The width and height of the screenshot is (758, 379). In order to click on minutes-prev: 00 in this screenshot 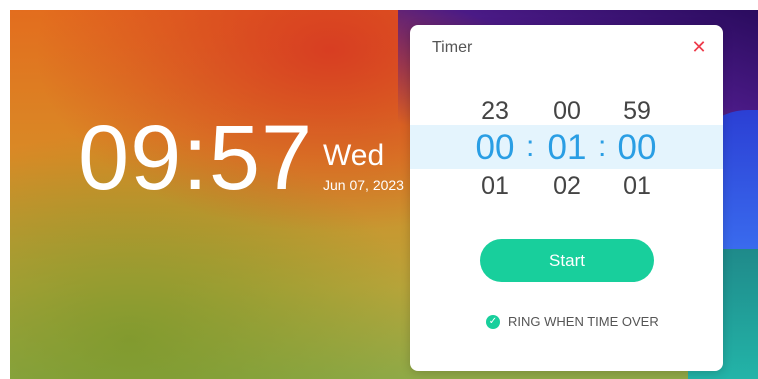, I will do `click(567, 111)`.